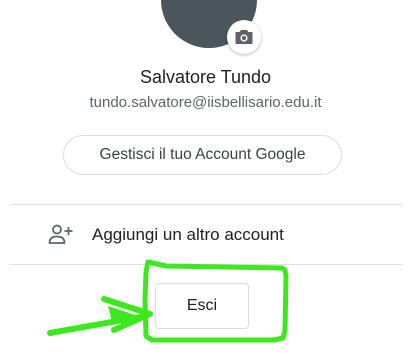 This screenshot has height=360, width=411. What do you see at coordinates (205, 77) in the screenshot?
I see `account-name: Salvatore Tundo` at bounding box center [205, 77].